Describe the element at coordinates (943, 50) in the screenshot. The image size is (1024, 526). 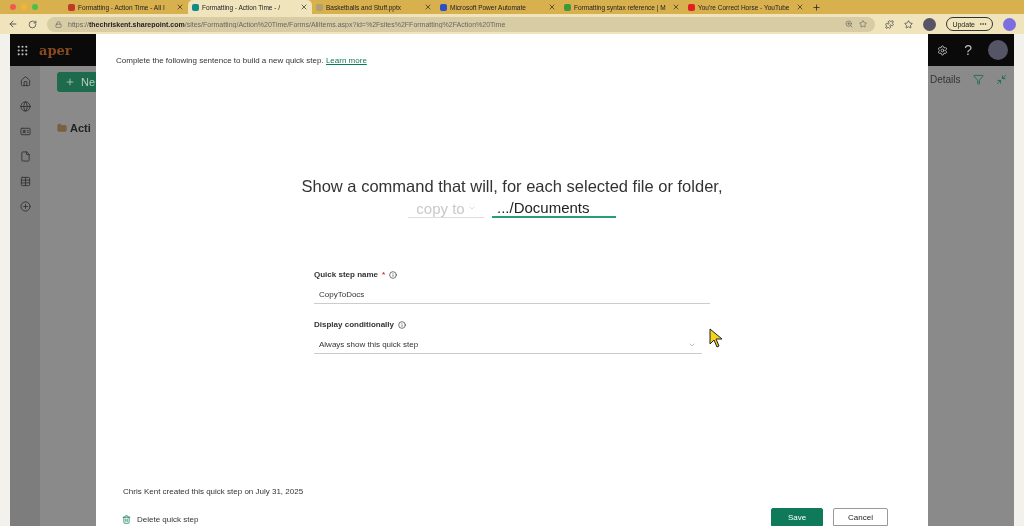
I see `settings-icon` at that location.